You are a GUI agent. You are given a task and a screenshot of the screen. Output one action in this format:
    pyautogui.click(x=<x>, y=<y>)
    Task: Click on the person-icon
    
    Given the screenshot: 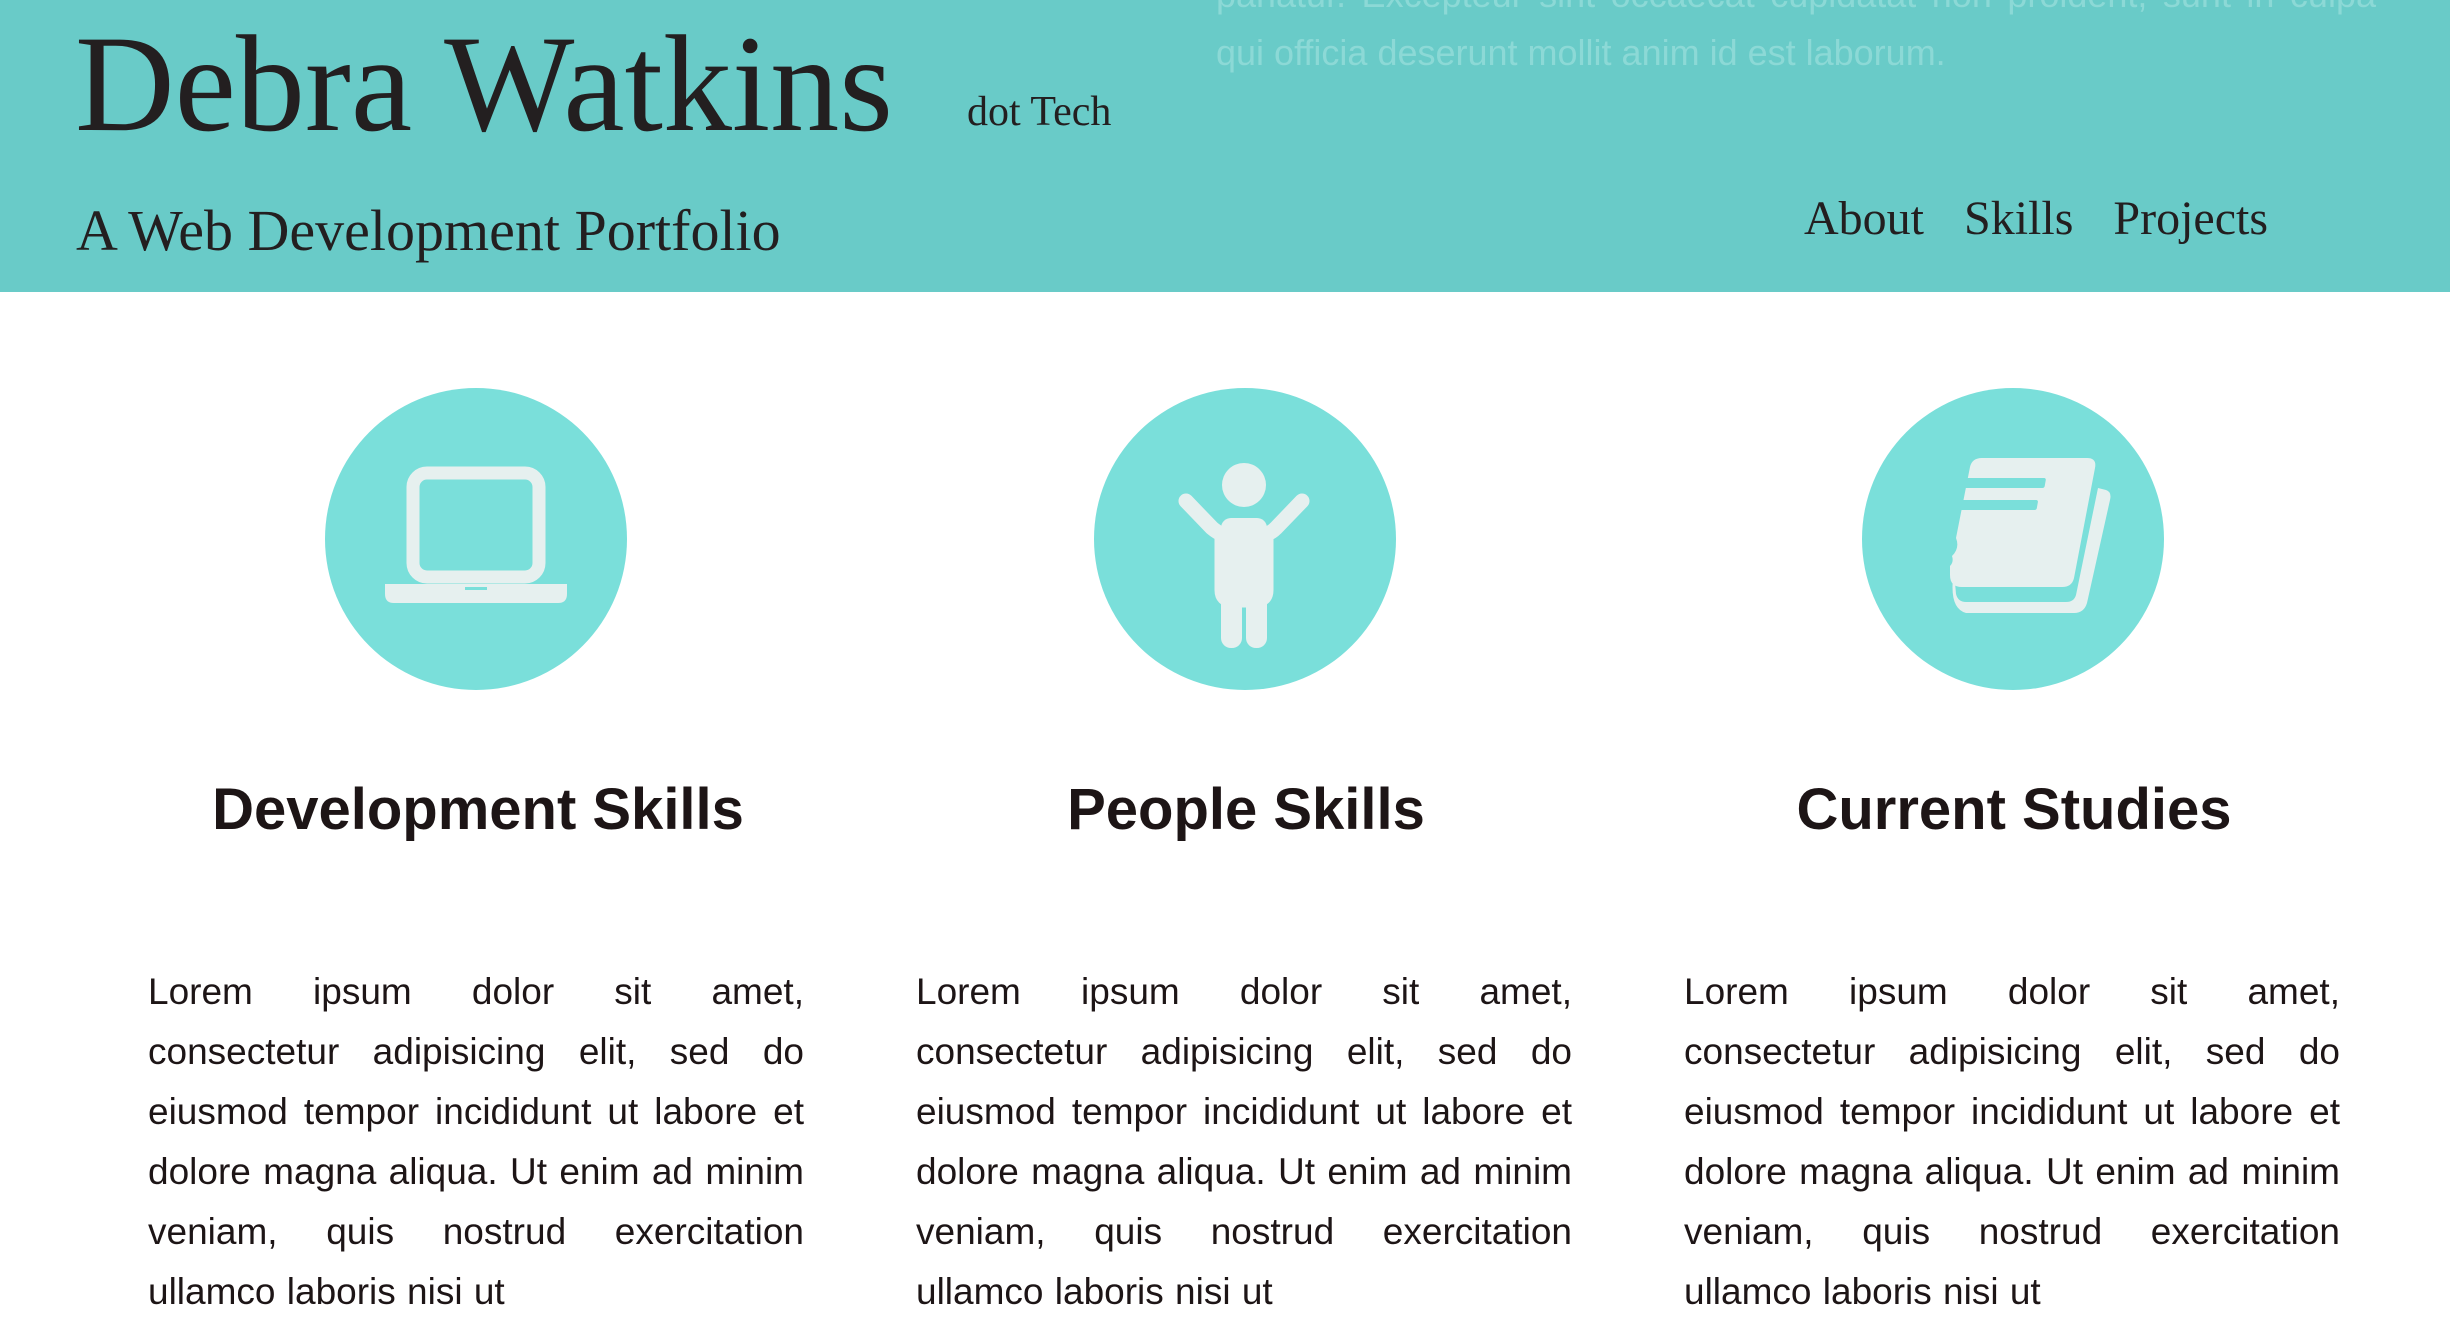 What is the action you would take?
    pyautogui.click(x=1244, y=555)
    